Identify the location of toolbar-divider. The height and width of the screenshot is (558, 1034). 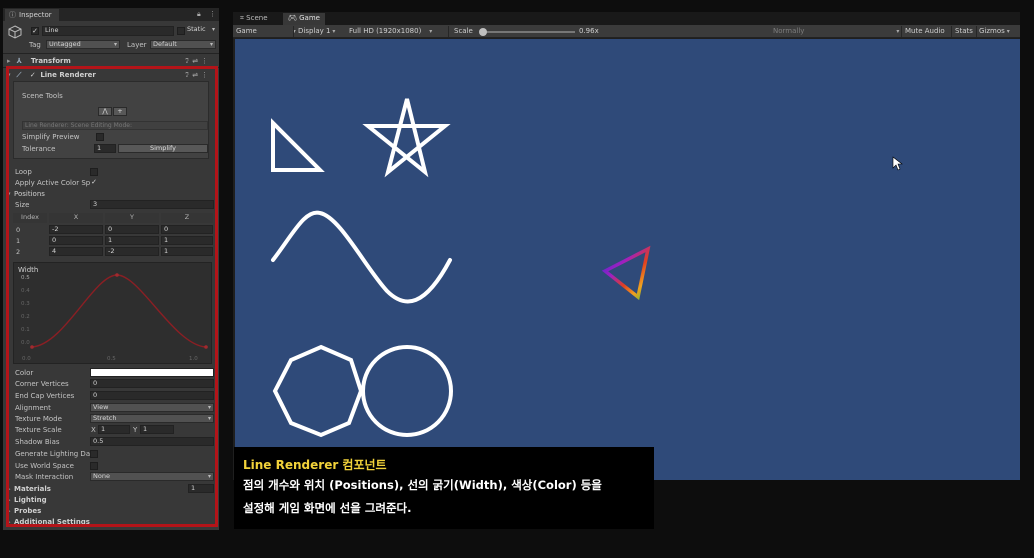
(901, 31).